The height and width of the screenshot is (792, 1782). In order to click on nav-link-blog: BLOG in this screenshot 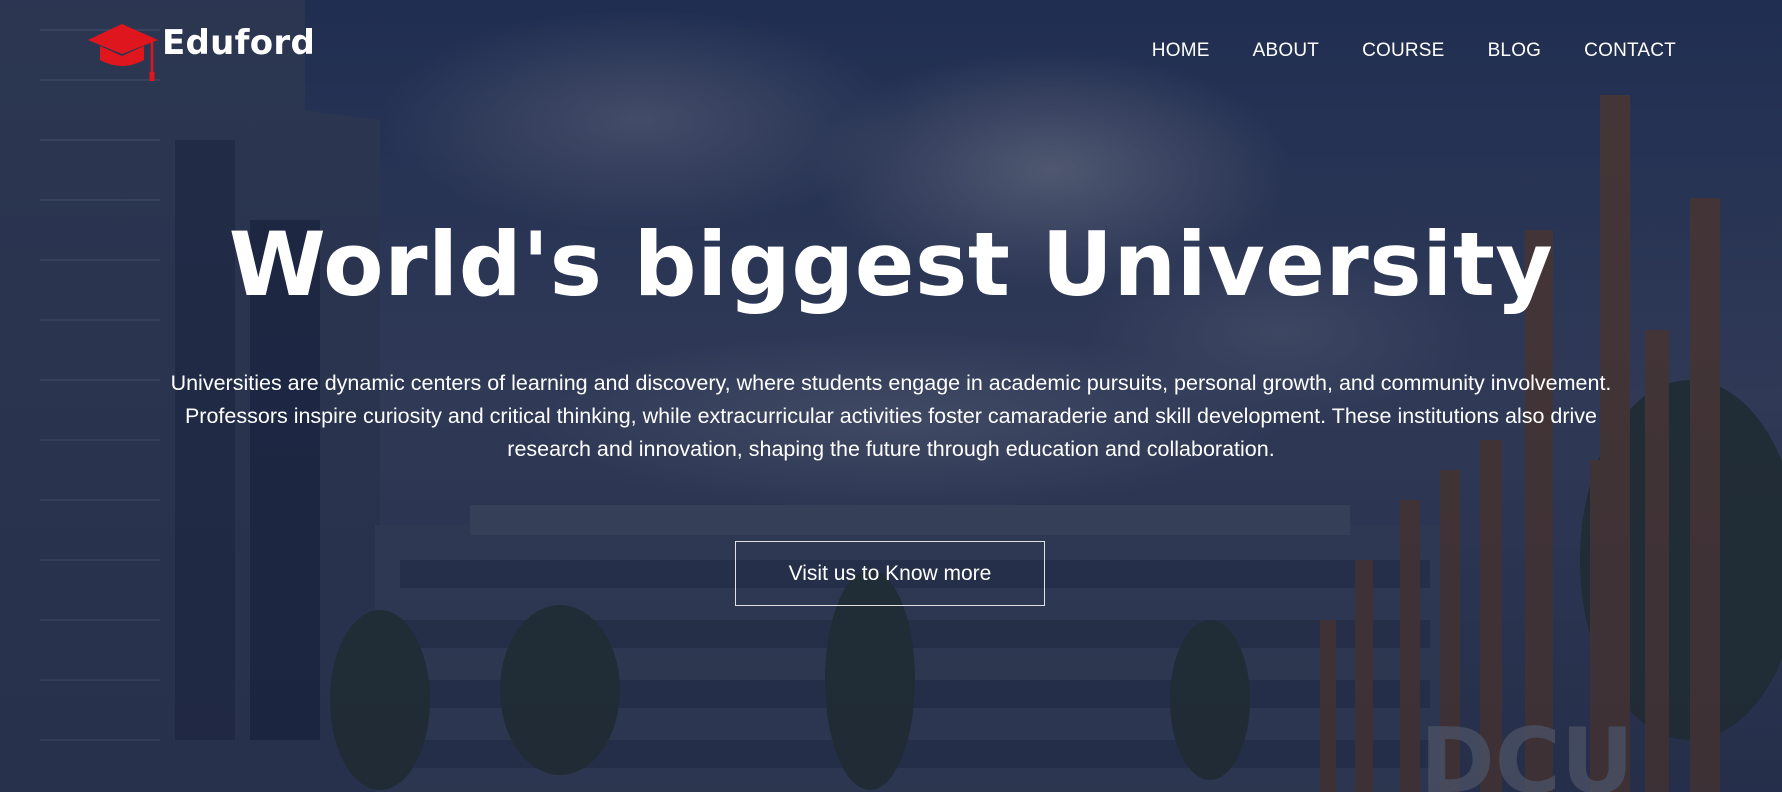, I will do `click(1515, 50)`.